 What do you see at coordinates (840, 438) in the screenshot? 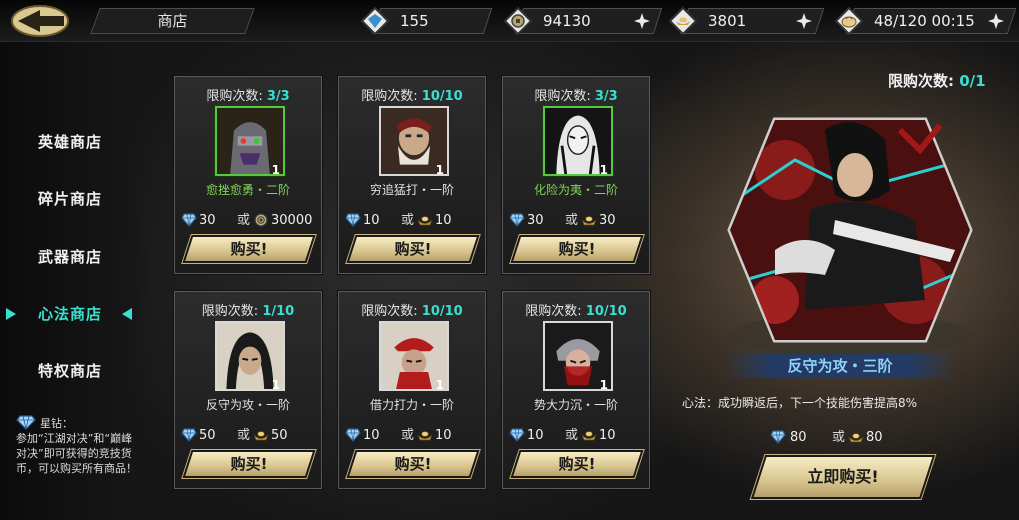
I see `featured-price-row: 80 或 80` at bounding box center [840, 438].